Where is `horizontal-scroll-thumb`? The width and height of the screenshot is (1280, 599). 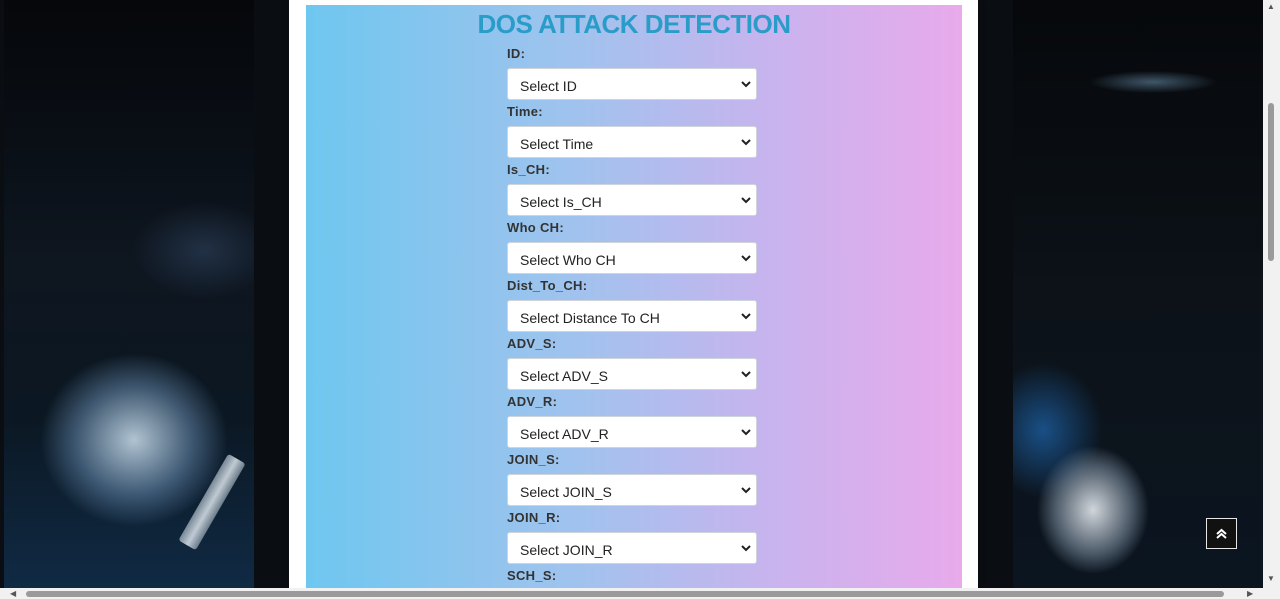 horizontal-scroll-thumb is located at coordinates (625, 594).